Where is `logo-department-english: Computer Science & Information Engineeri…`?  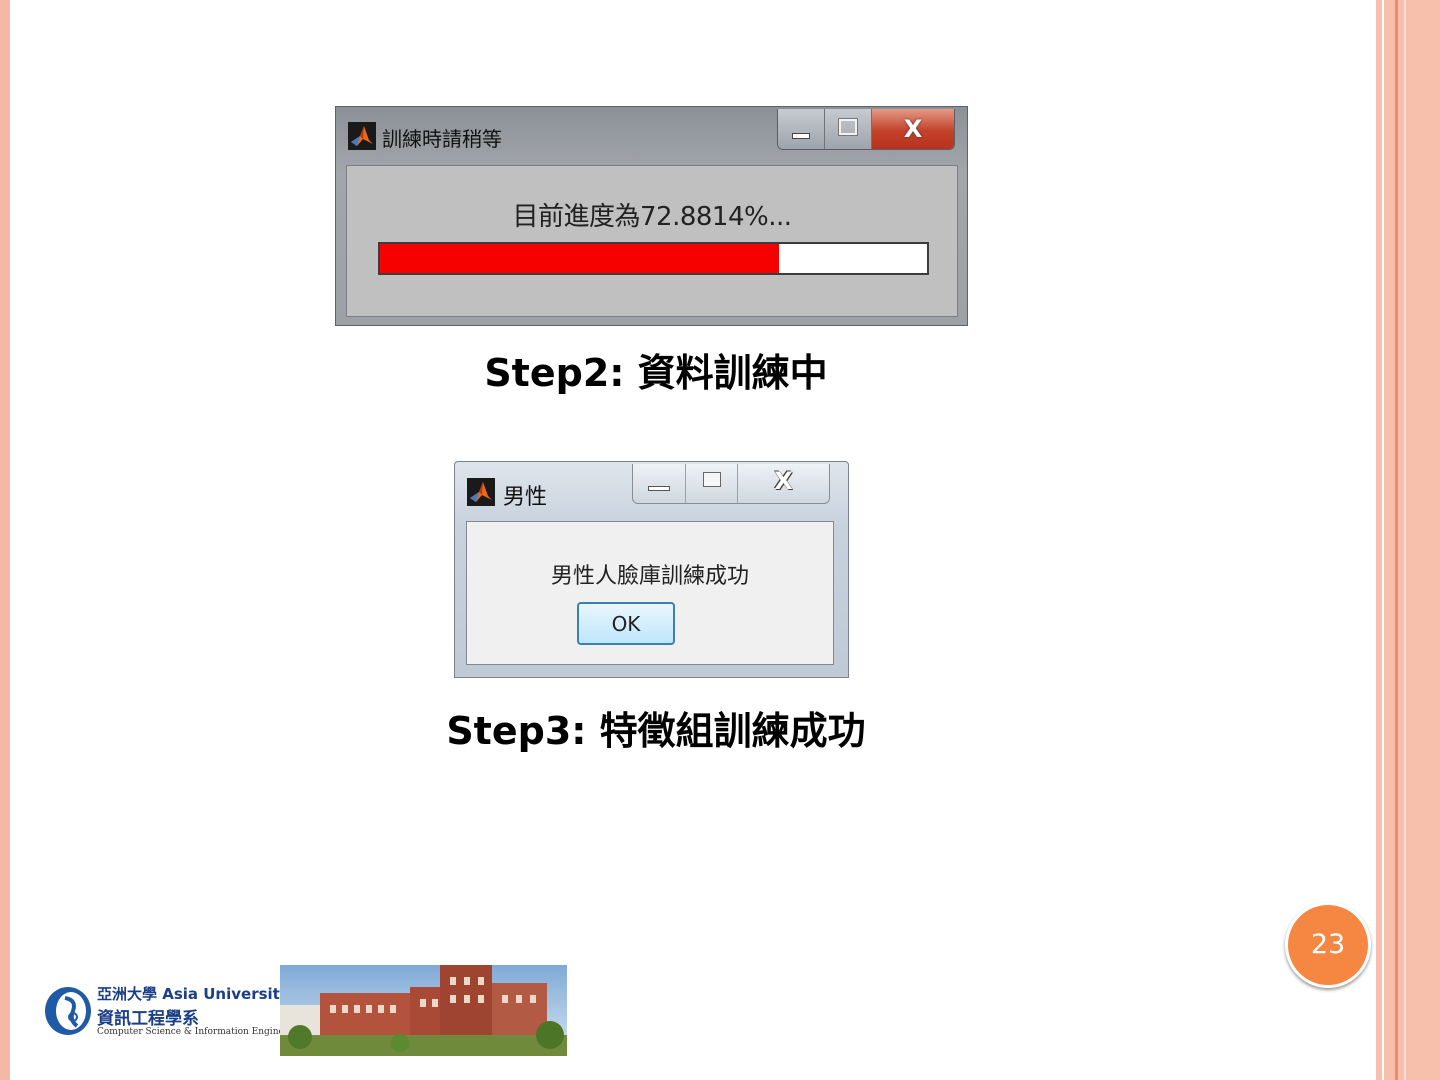
logo-department-english: Computer Science & Information Engineeri… is located at coordinates (202, 1032).